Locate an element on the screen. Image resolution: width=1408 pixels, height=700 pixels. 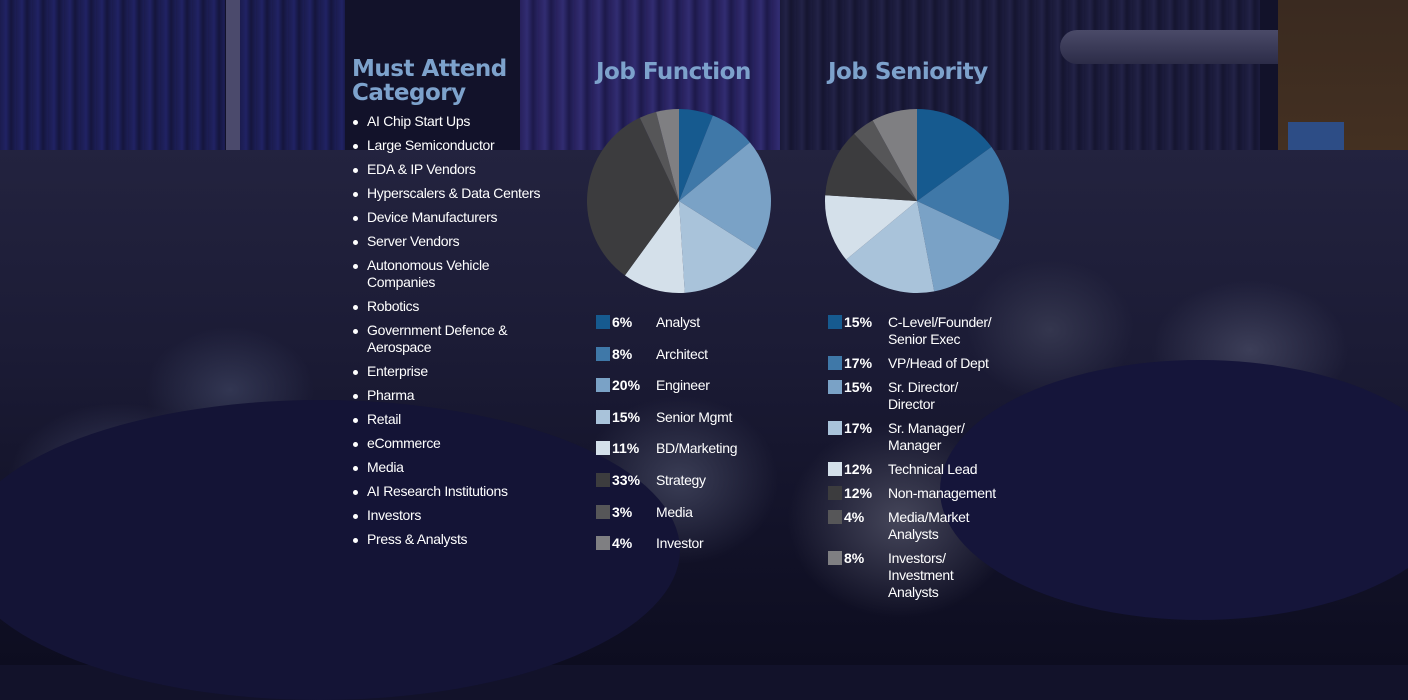
category-item: Investors is located at coordinates (452, 515).